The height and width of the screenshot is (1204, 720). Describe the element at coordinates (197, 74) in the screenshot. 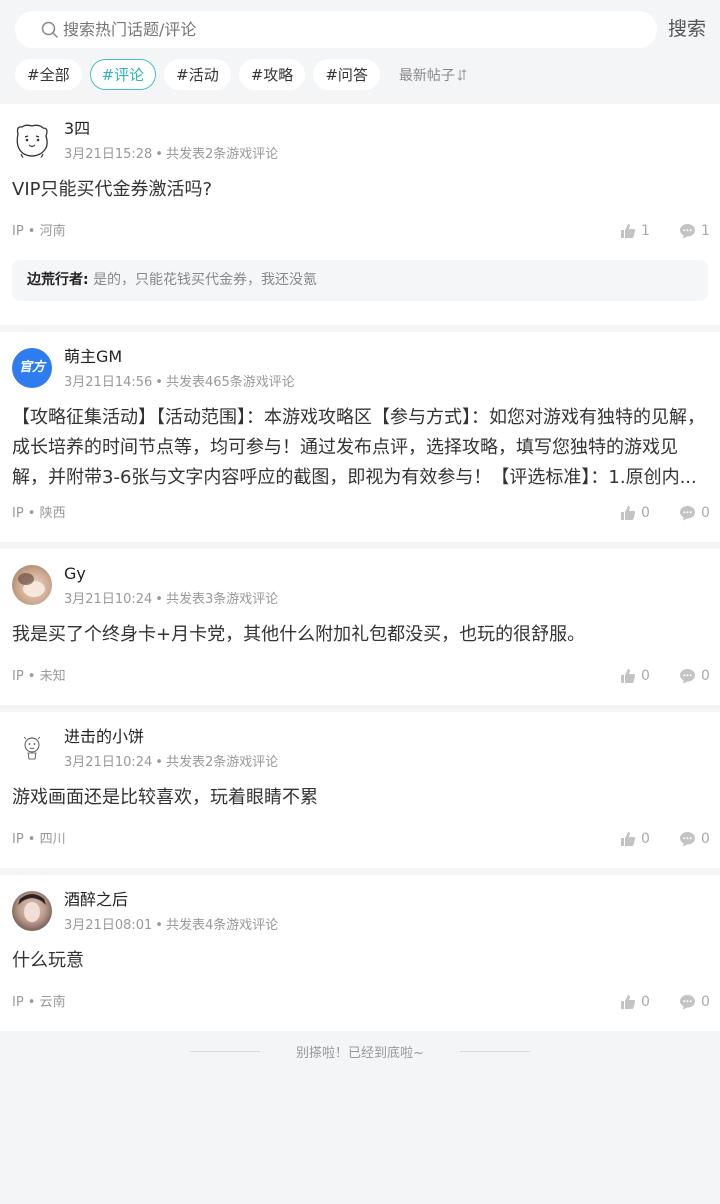

I see `tag-activity: #活动` at that location.